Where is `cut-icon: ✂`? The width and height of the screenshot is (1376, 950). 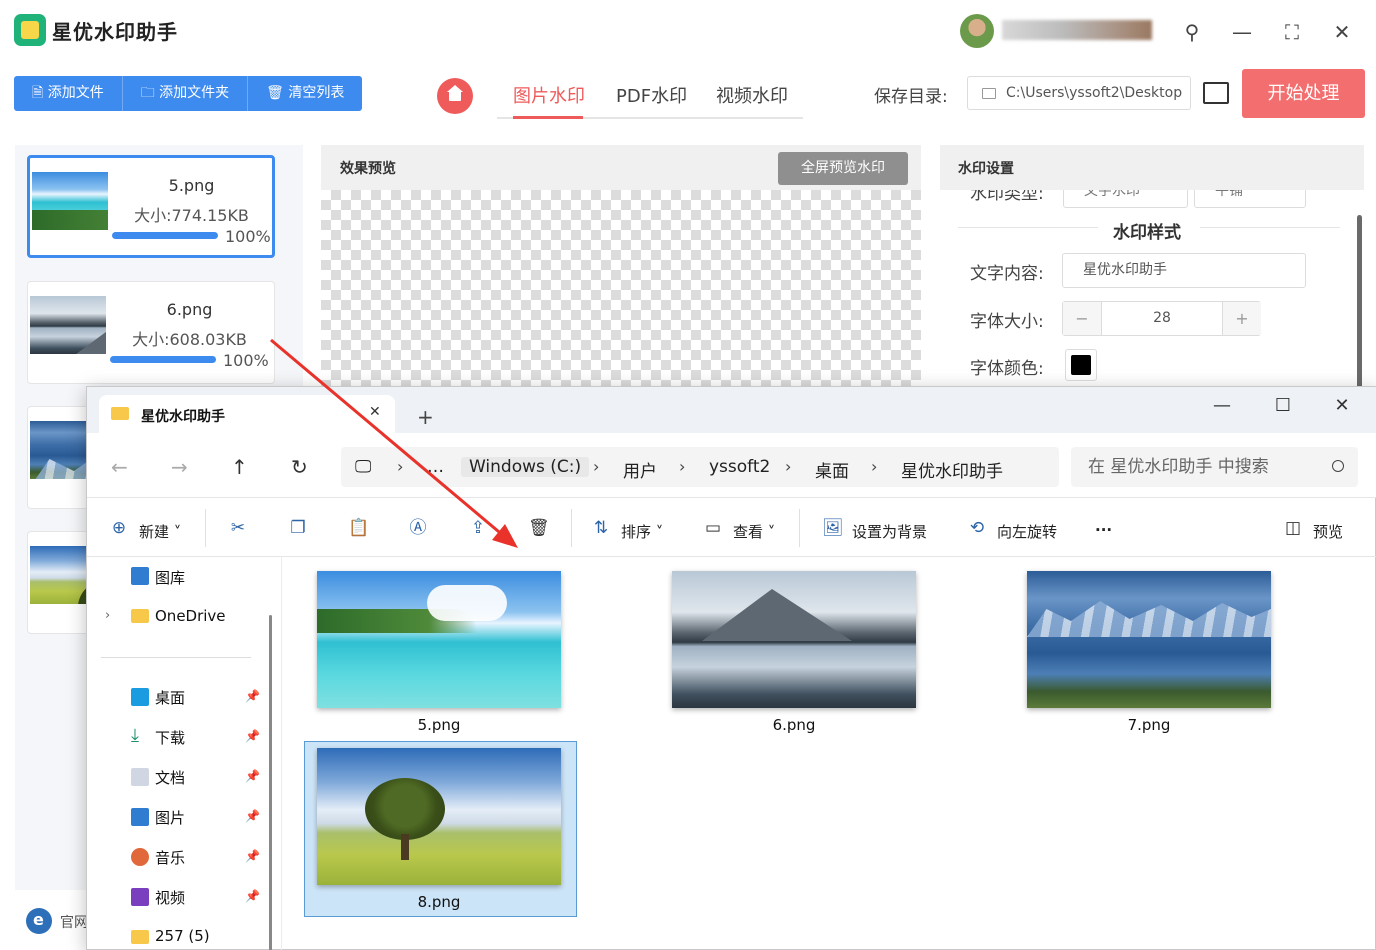
cut-icon: ✂ is located at coordinates (238, 528).